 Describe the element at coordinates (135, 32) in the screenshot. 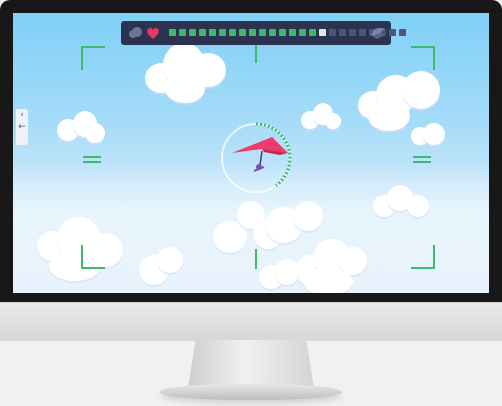

I see `cloud-icon` at that location.